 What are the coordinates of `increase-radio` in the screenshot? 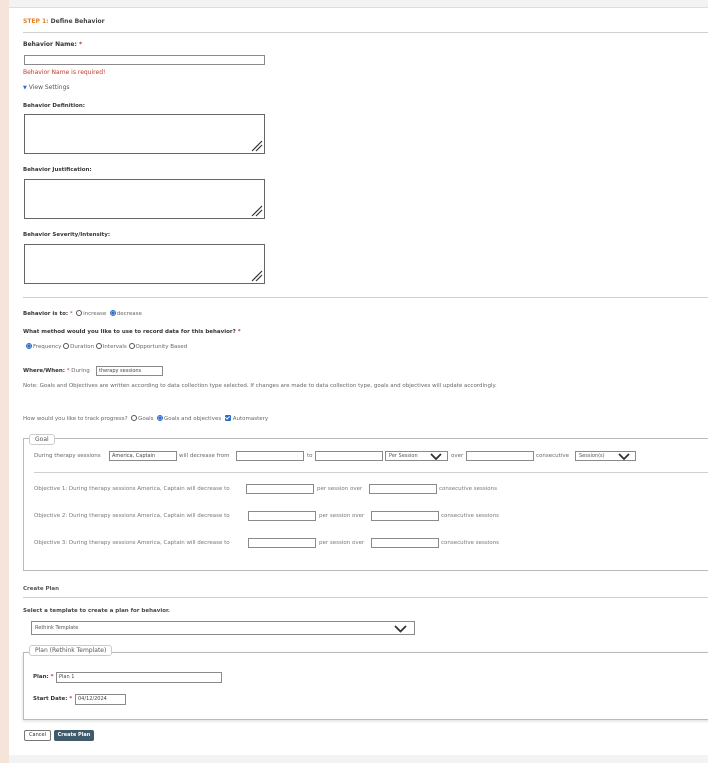 It's located at (79, 313).